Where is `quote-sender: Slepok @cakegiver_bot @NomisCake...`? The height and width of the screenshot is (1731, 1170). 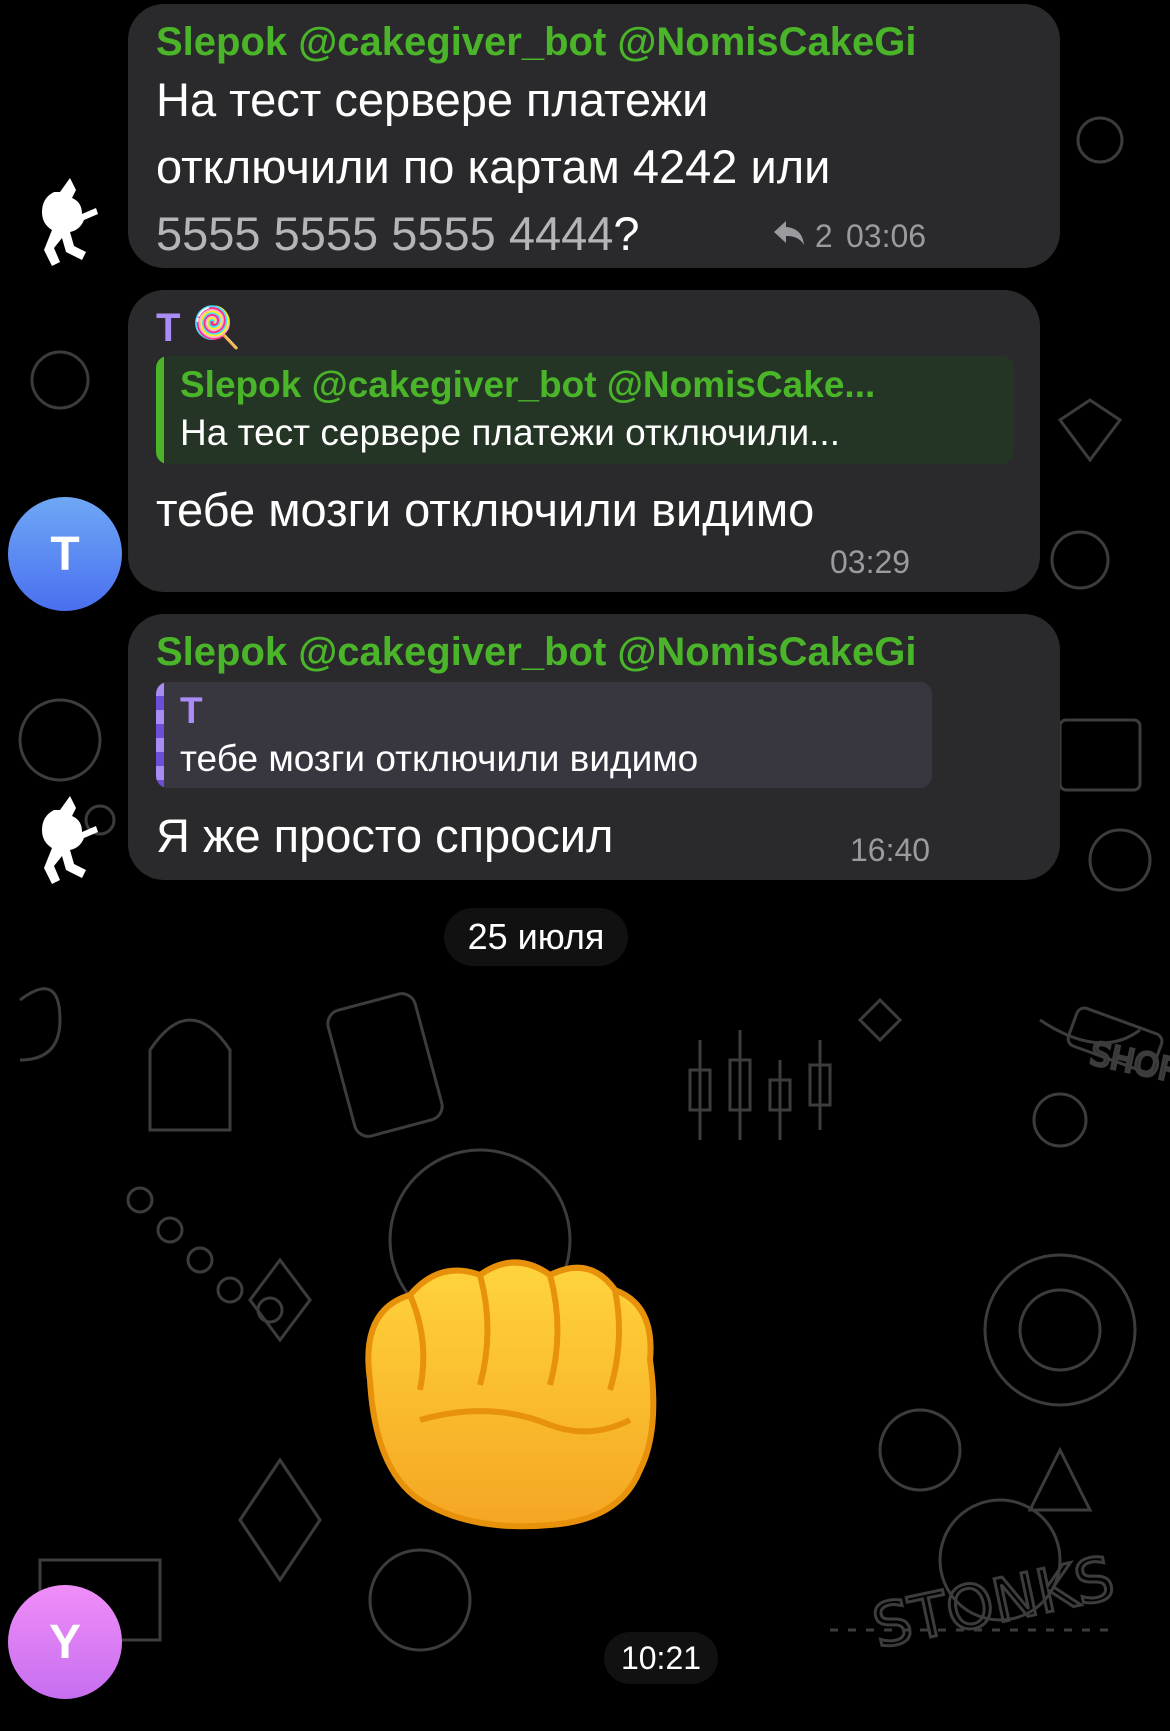
quote-sender: Slepok @cakegiver_bot @NomisCake... is located at coordinates (528, 384).